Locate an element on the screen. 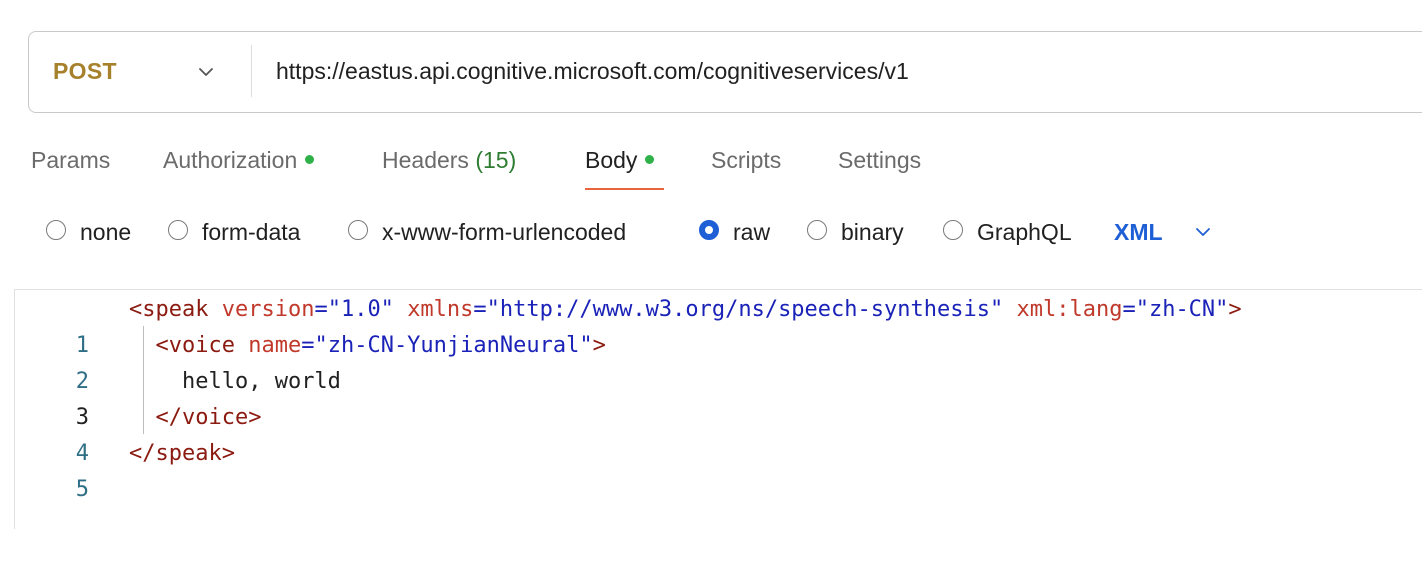 The image size is (1422, 580). active-tab-underline is located at coordinates (624, 189).